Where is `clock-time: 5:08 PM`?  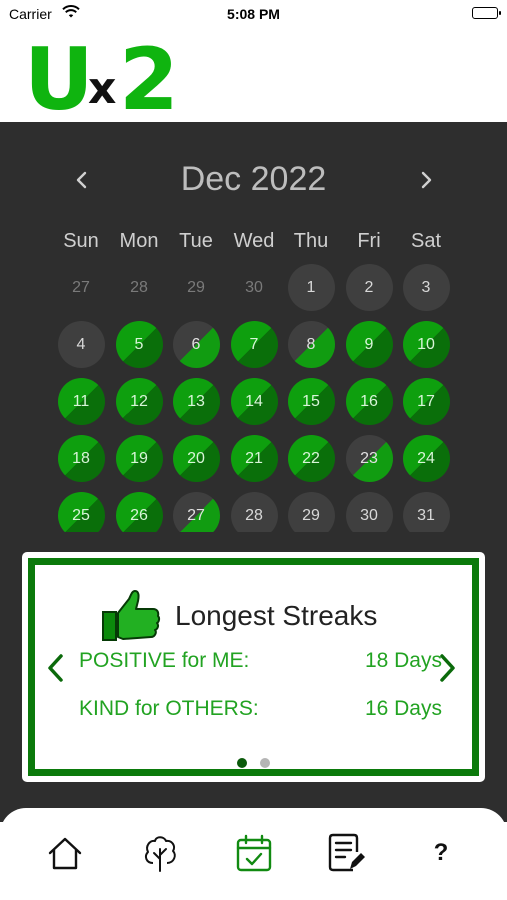 clock-time: 5:08 PM is located at coordinates (253, 14).